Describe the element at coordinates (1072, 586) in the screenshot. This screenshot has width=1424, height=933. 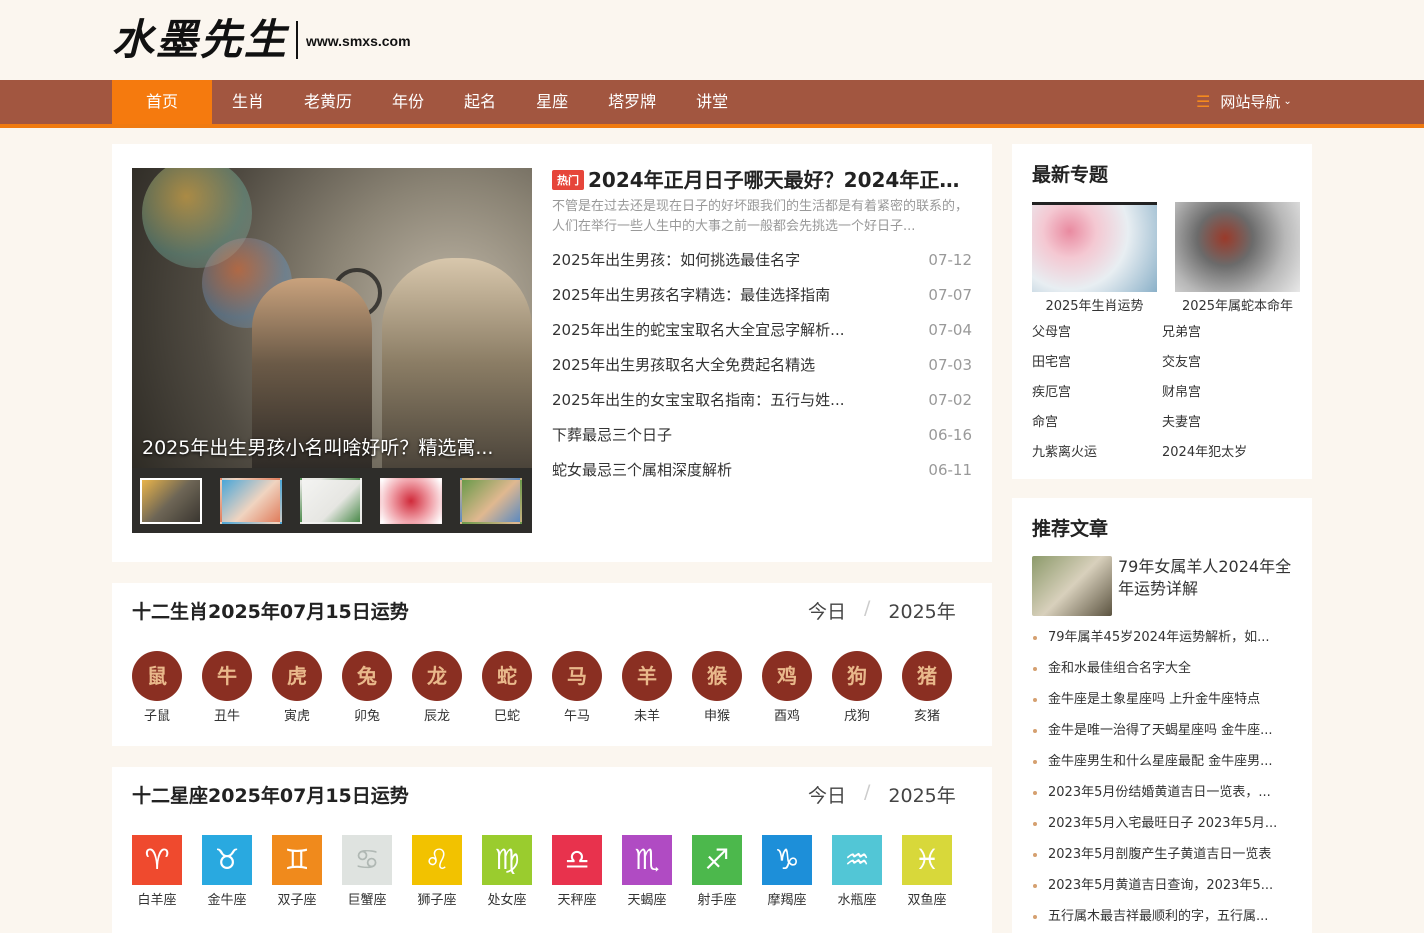
I see `recommended-thumbnail` at that location.